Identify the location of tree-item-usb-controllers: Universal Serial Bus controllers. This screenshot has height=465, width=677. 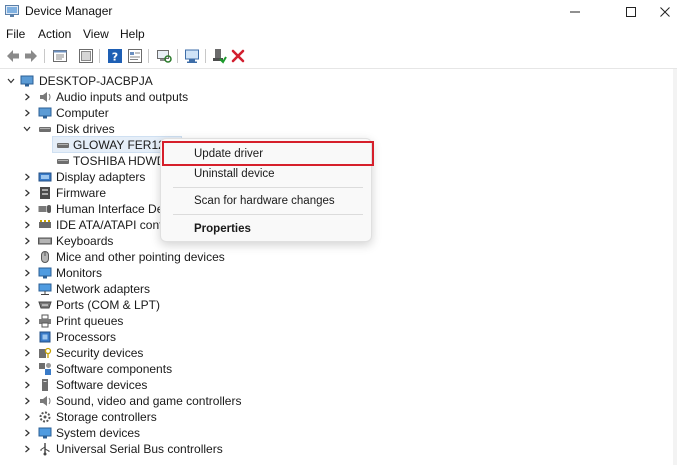
(338, 449).